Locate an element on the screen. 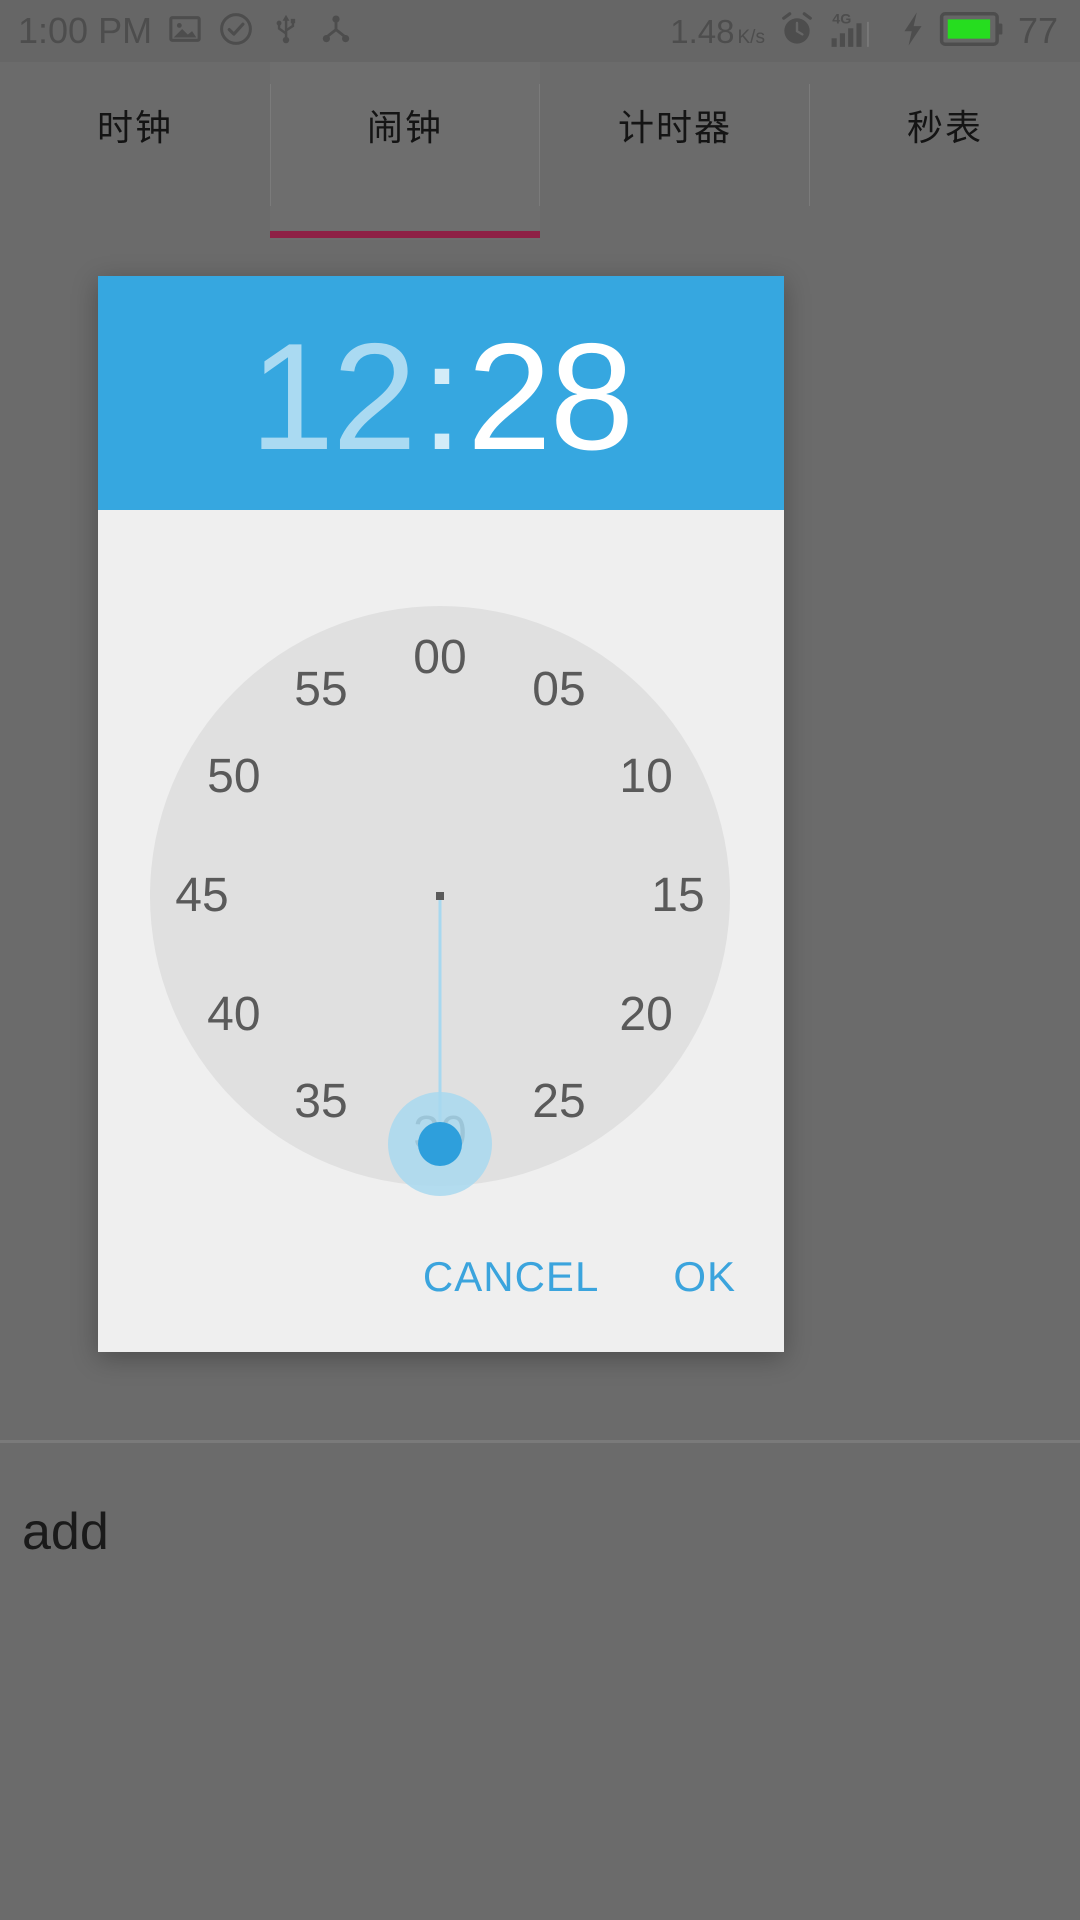 The width and height of the screenshot is (1080, 1920). clock-minute-label: 45 is located at coordinates (202, 896).